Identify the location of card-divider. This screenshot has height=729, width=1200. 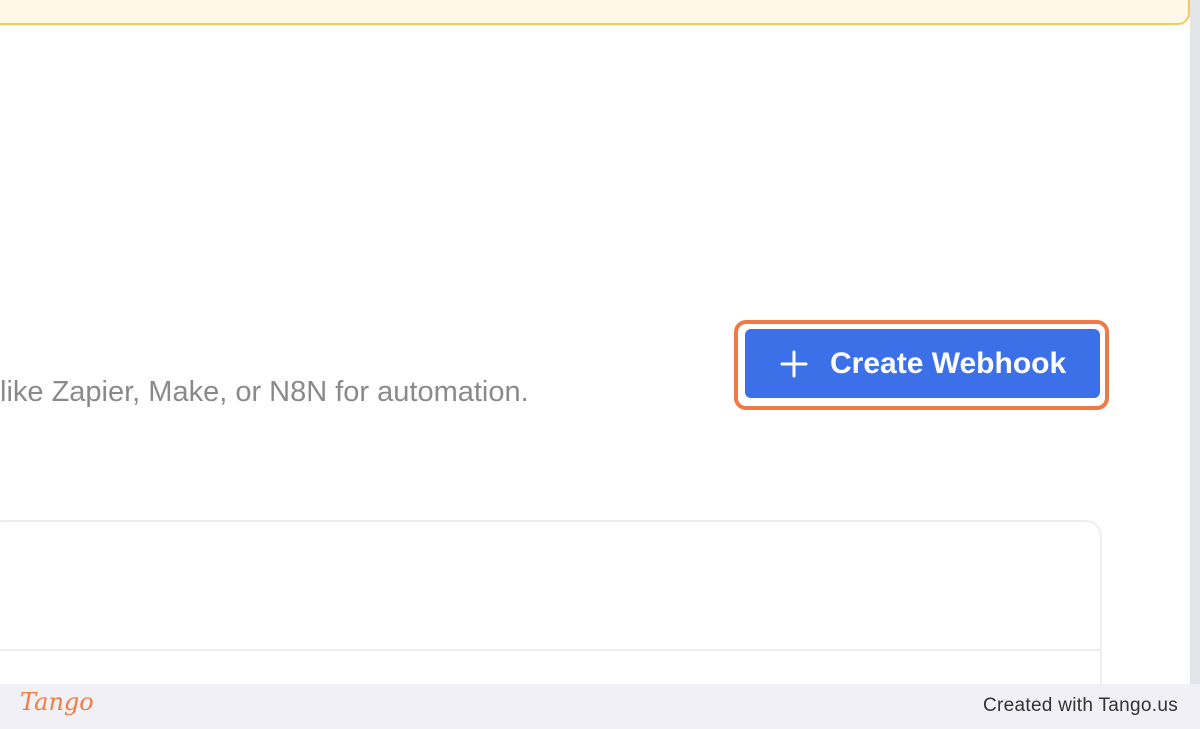
(550, 650).